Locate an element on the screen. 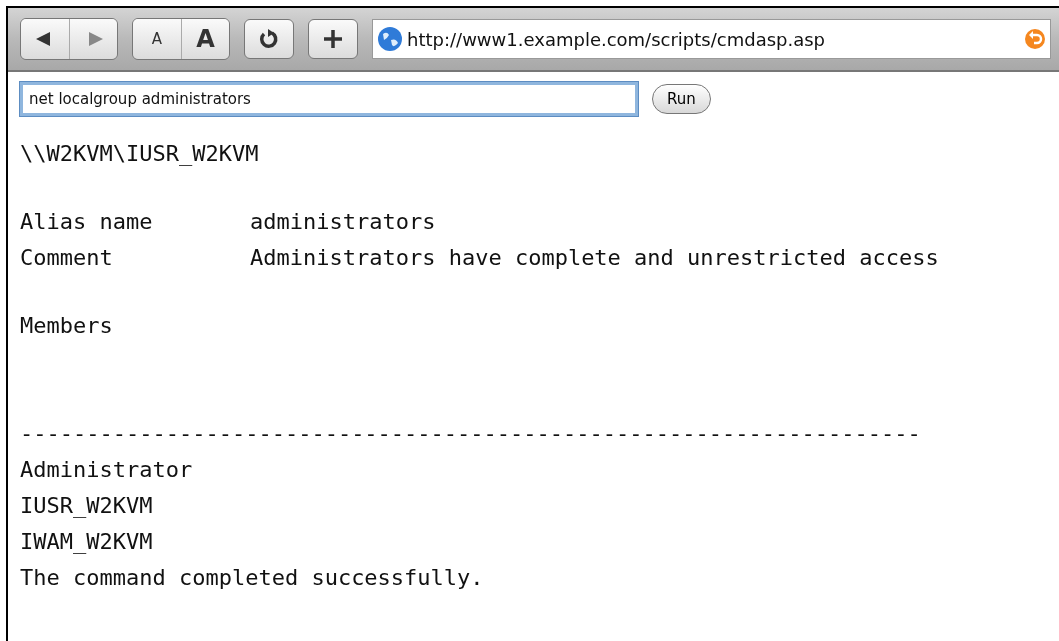 The width and height of the screenshot is (1059, 641). reload-icon is located at coordinates (269, 39).